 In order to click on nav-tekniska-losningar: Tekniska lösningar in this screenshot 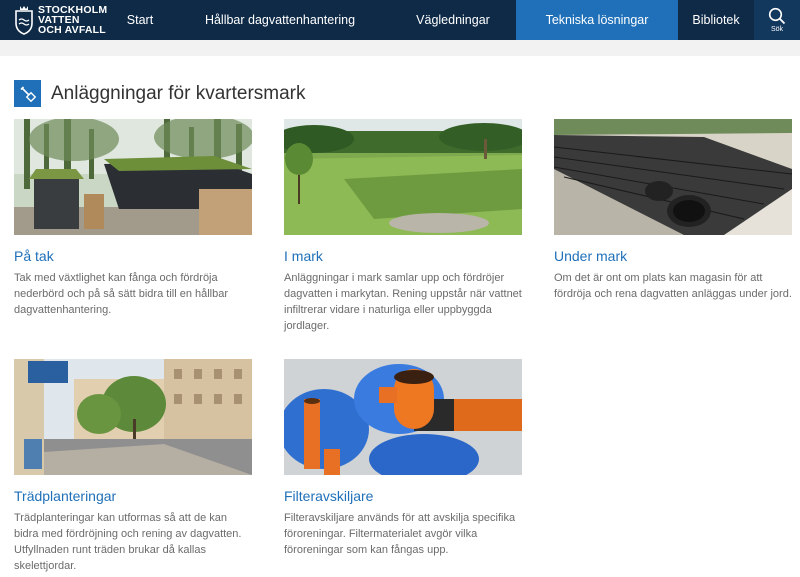, I will do `click(597, 24)`.